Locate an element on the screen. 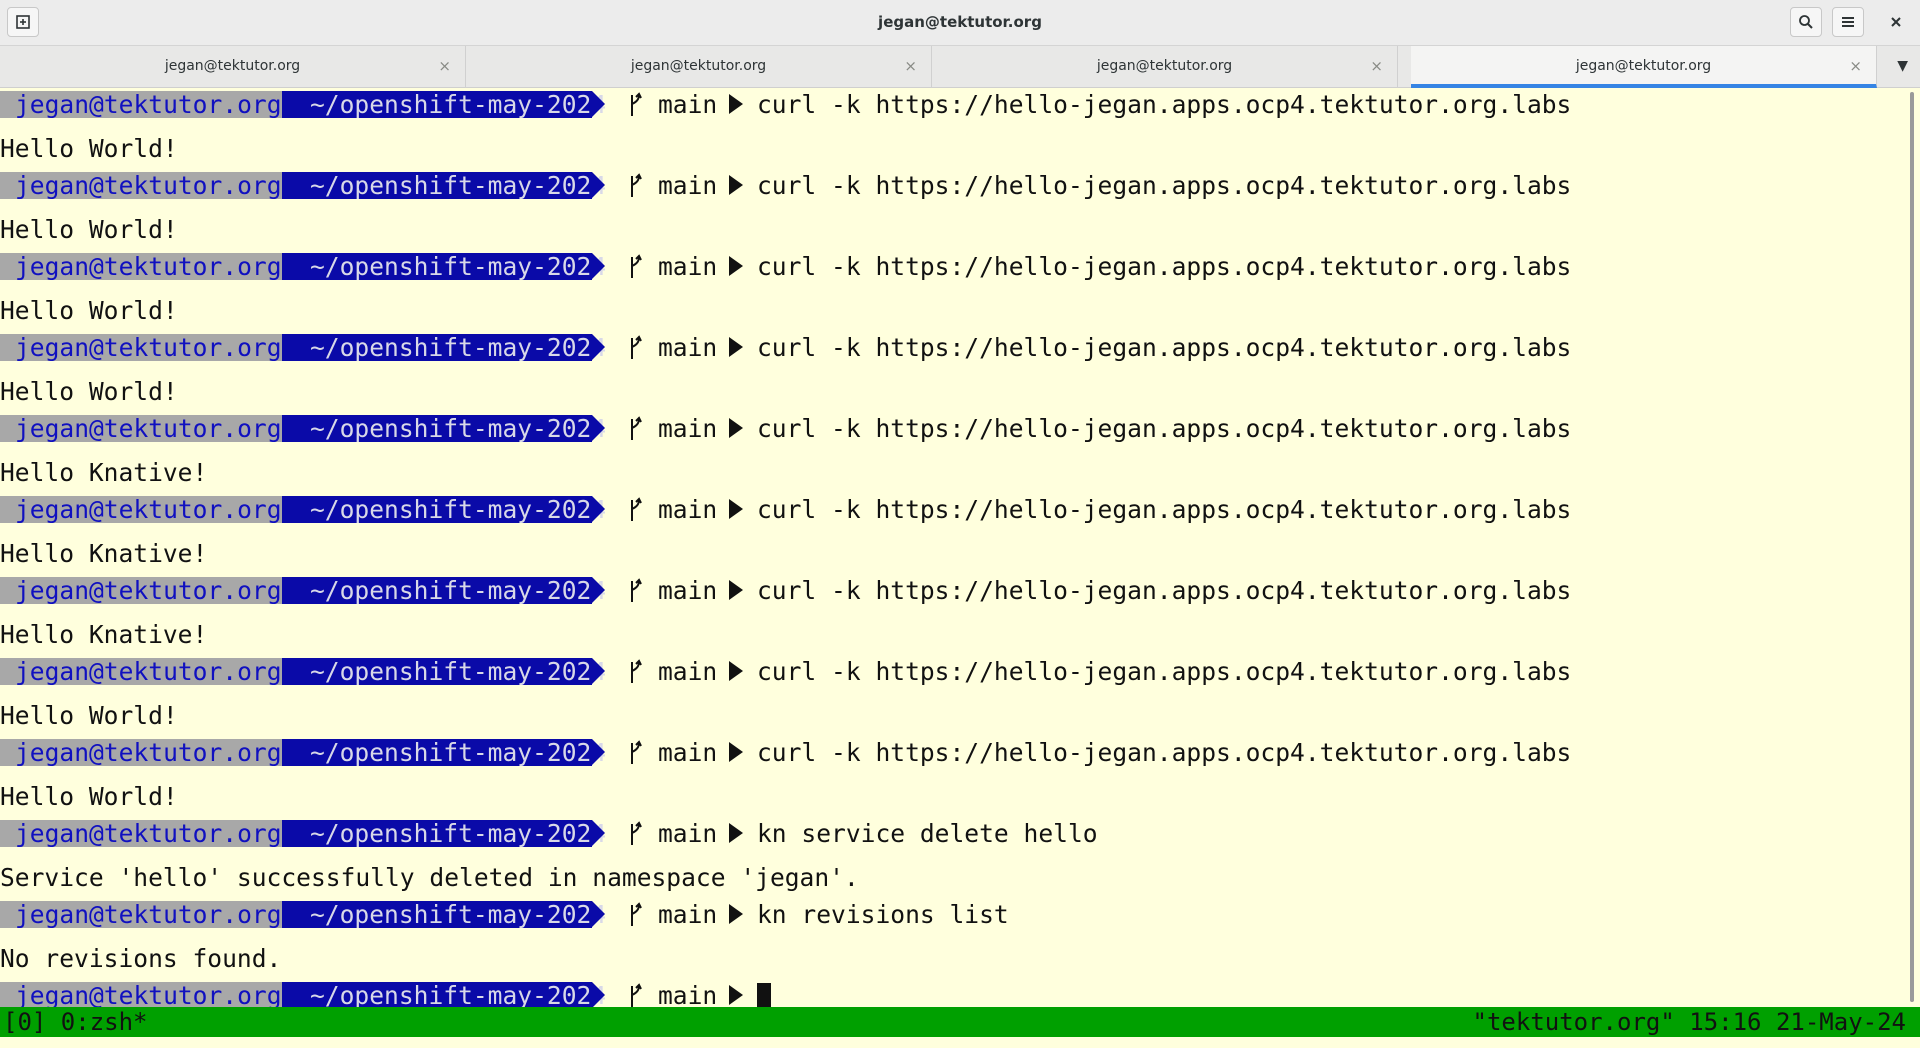  window-close-button is located at coordinates (1896, 22).